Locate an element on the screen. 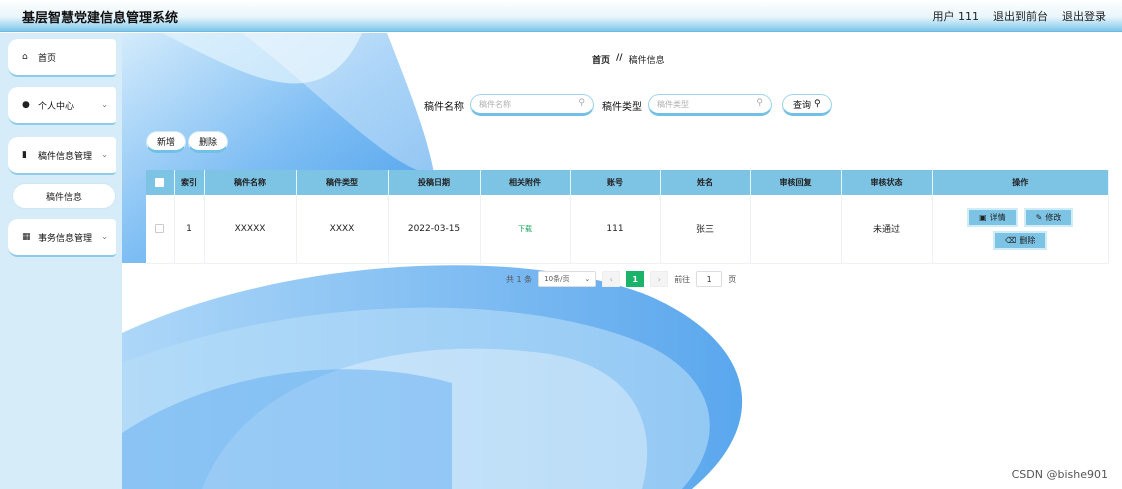  query-button: 查询 ⚲ is located at coordinates (807, 105).